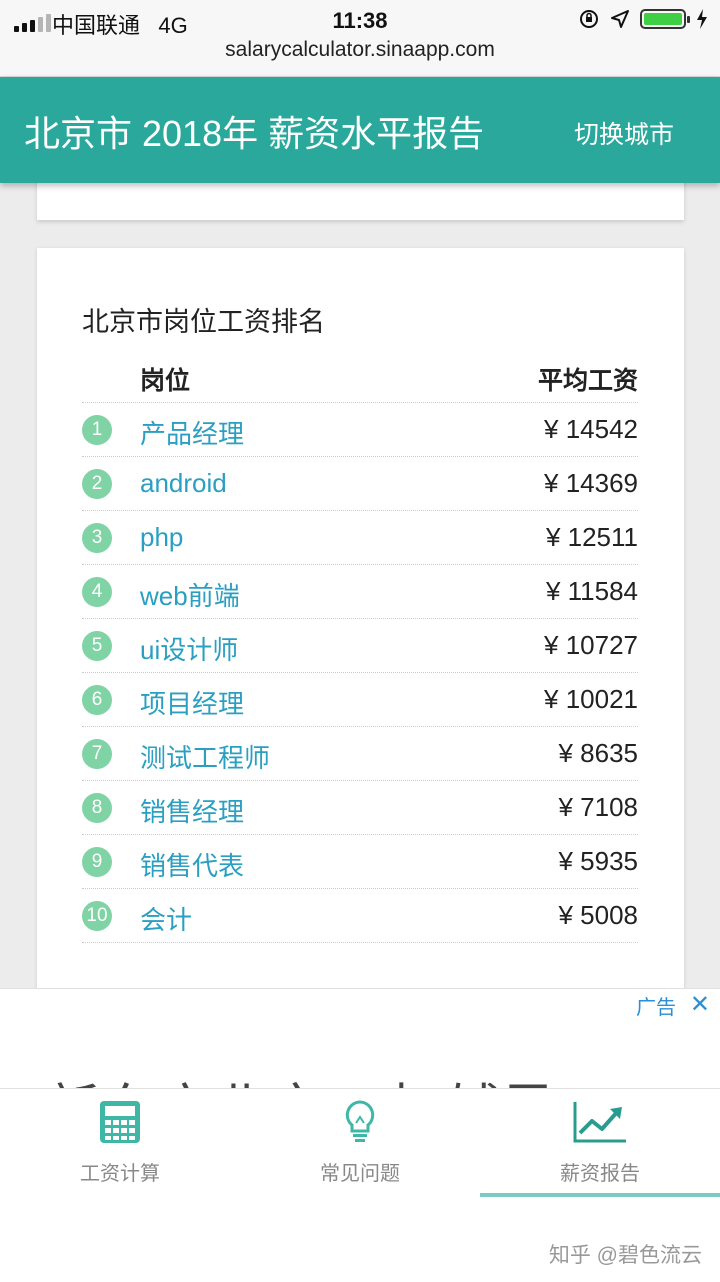 The image size is (720, 1282). I want to click on position-link: 项目经理, so click(192, 702).